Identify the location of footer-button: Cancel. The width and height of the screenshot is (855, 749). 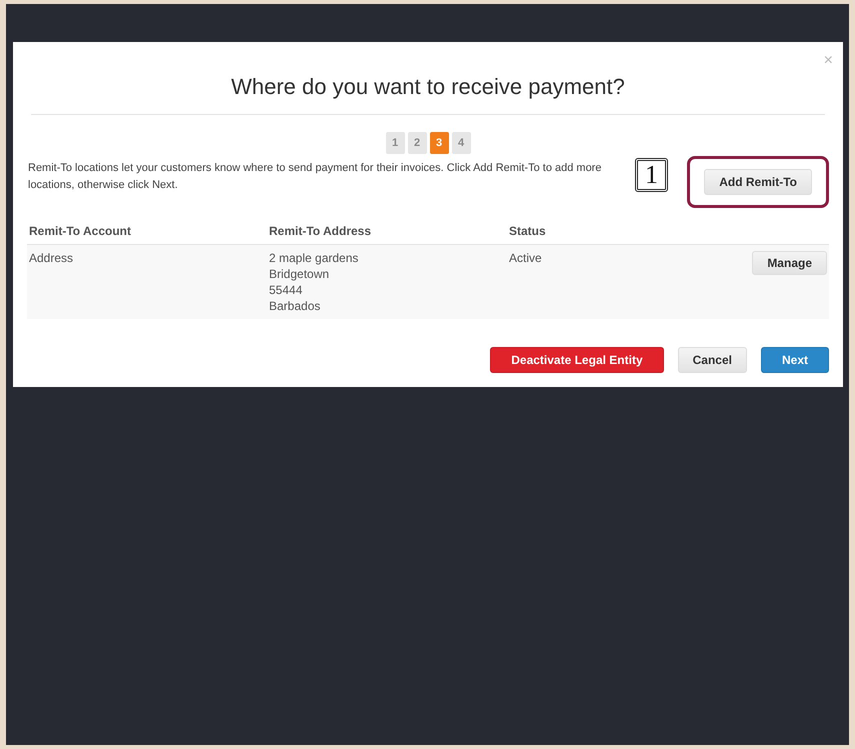
(712, 360).